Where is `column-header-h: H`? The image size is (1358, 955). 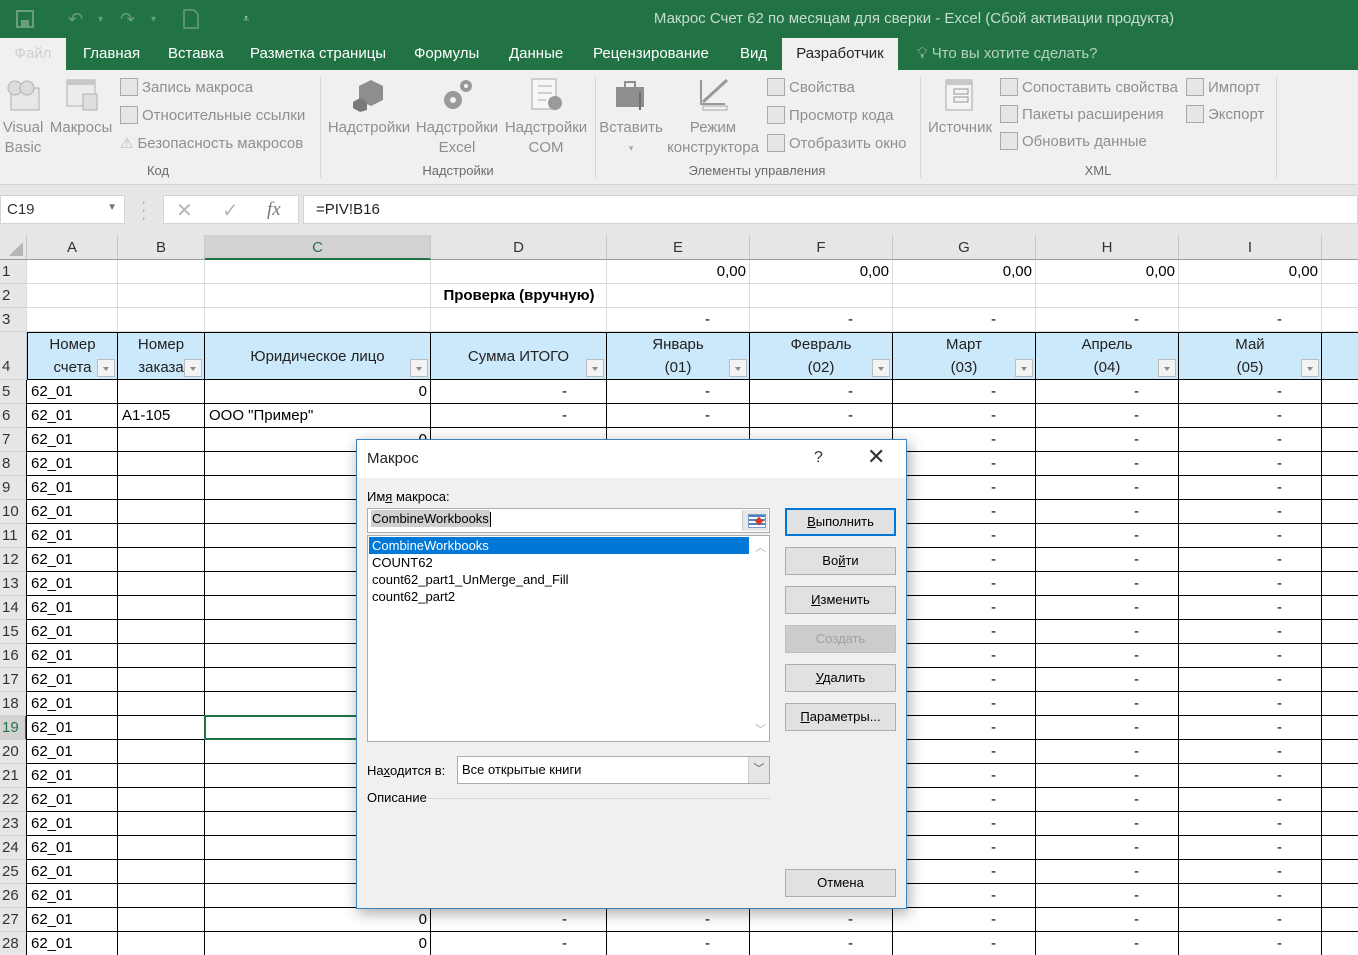
column-header-h: H is located at coordinates (1107, 247).